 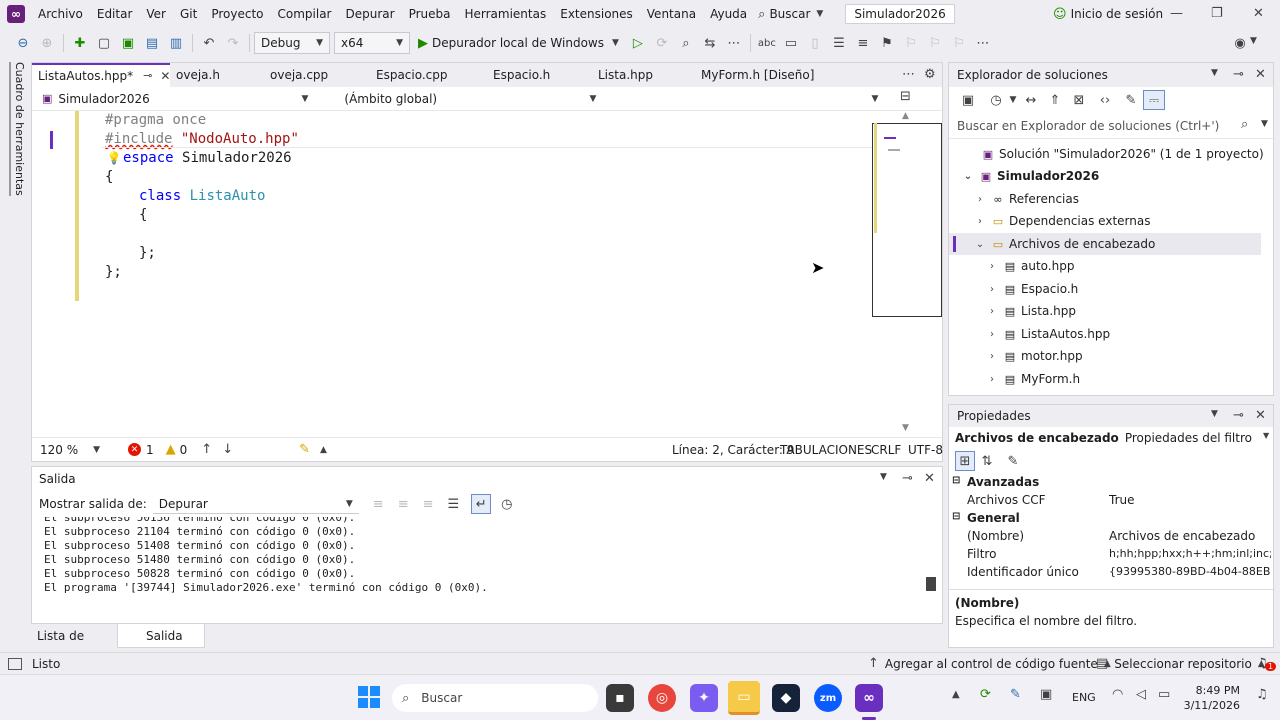 What do you see at coordinates (304, 449) in the screenshot?
I see `code-cleanup-icon: ✎` at bounding box center [304, 449].